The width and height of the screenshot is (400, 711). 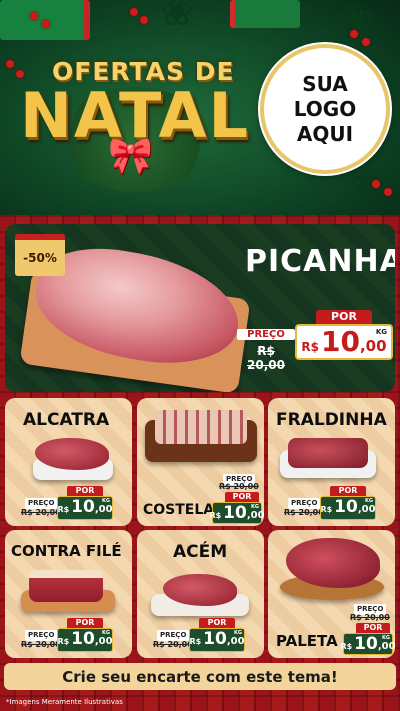 I want to click on promo-title: OFERTAS DE NATAL 🎀, so click(x=134, y=118).